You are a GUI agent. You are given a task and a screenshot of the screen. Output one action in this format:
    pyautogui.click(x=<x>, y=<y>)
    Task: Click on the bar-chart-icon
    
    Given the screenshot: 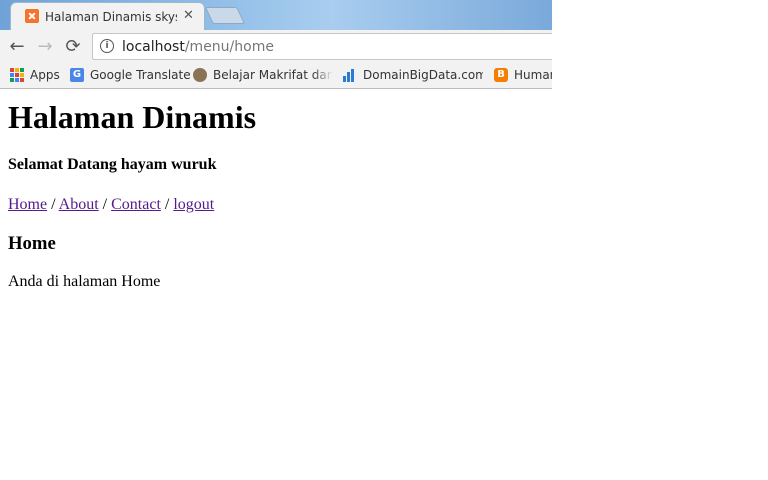 What is the action you would take?
    pyautogui.click(x=350, y=75)
    